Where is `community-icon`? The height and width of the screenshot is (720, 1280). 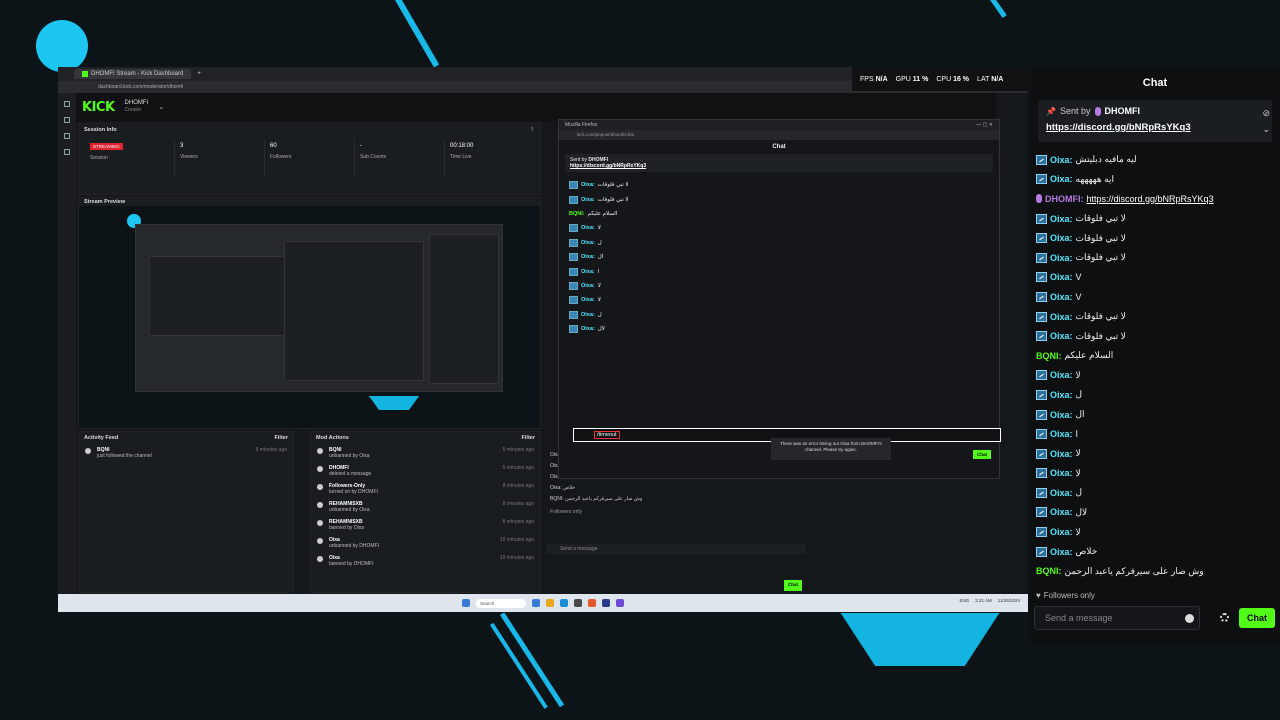
community-icon is located at coordinates (67, 136).